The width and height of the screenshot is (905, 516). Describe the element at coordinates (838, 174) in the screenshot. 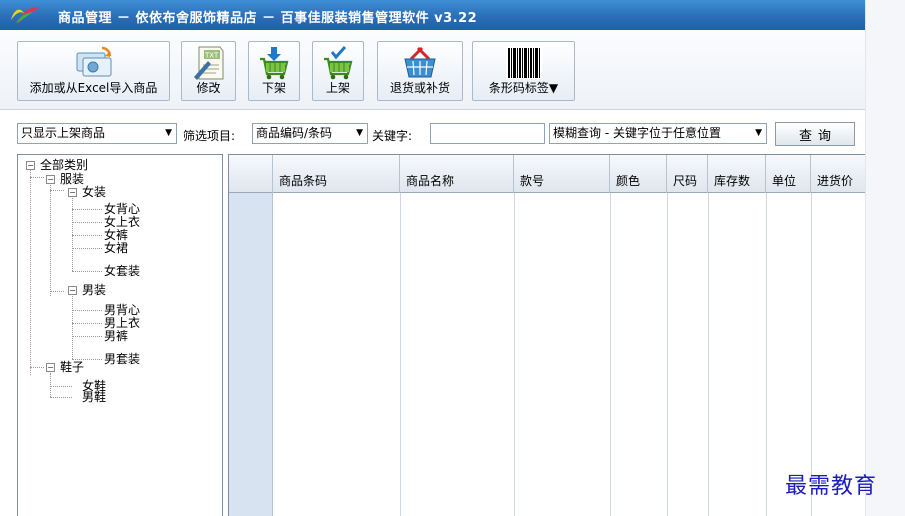

I see `column-header: 进货价` at that location.